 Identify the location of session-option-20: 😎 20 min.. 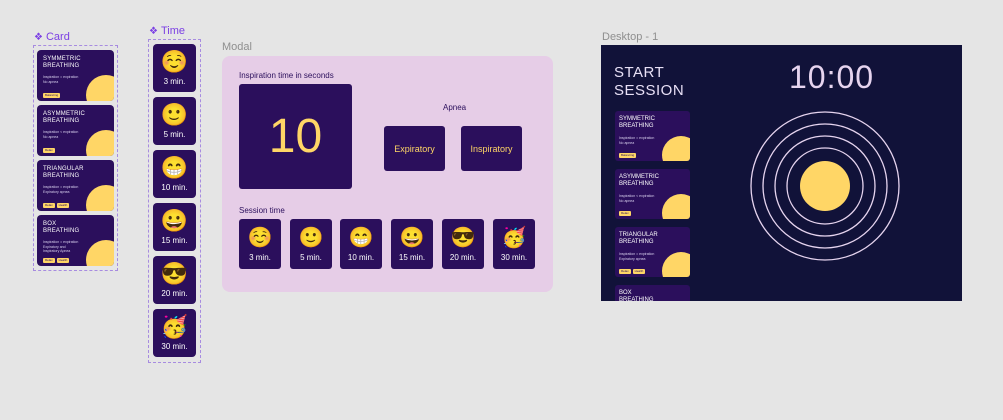
(463, 244).